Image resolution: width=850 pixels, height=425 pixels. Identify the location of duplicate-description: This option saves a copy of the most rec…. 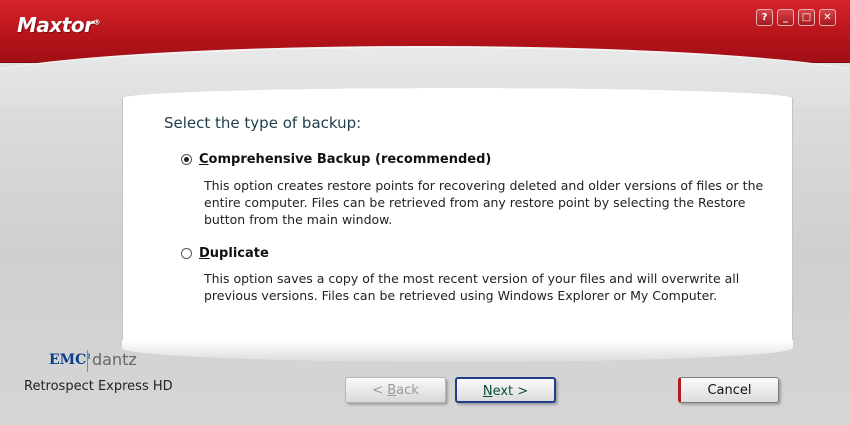
(472, 287).